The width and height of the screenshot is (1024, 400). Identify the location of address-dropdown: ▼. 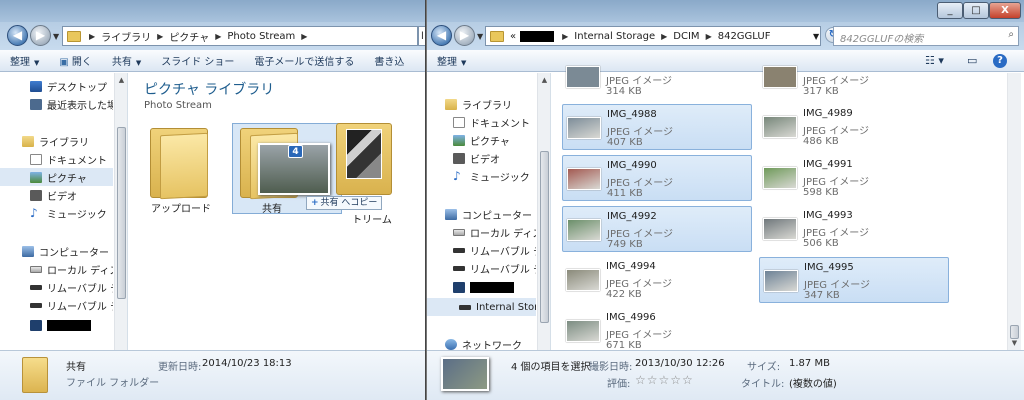
(816, 36).